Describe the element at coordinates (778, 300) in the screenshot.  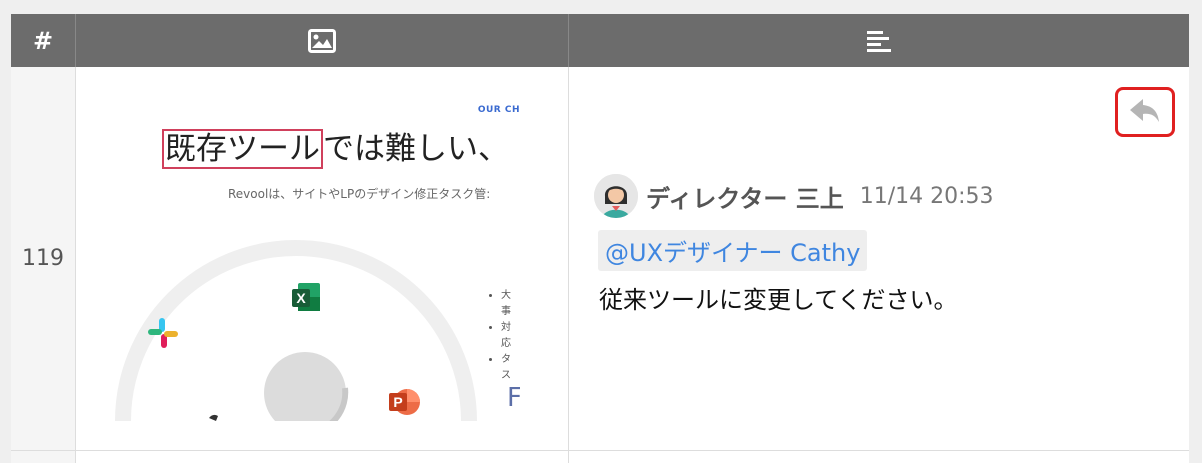
I see `comment-text: 従来ツールに変更してください。` at that location.